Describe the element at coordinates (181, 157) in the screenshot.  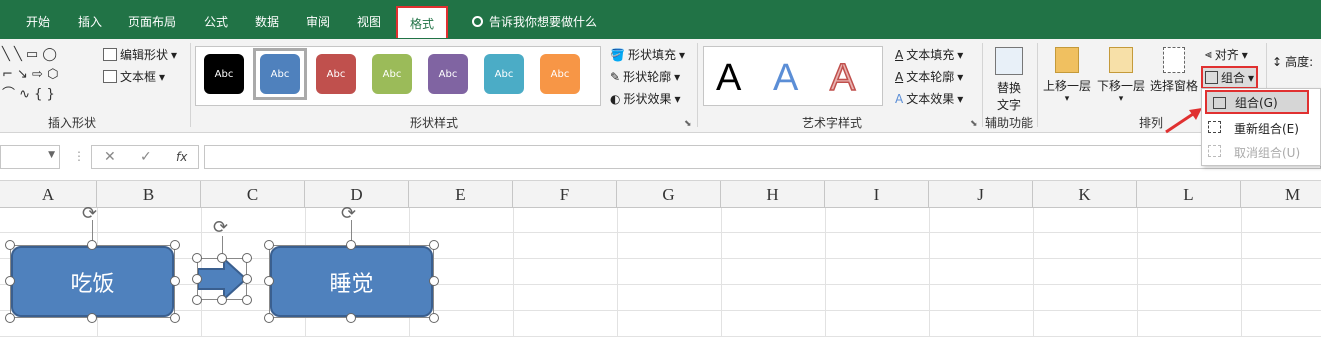
I see `insert-function-icon: fx` at that location.